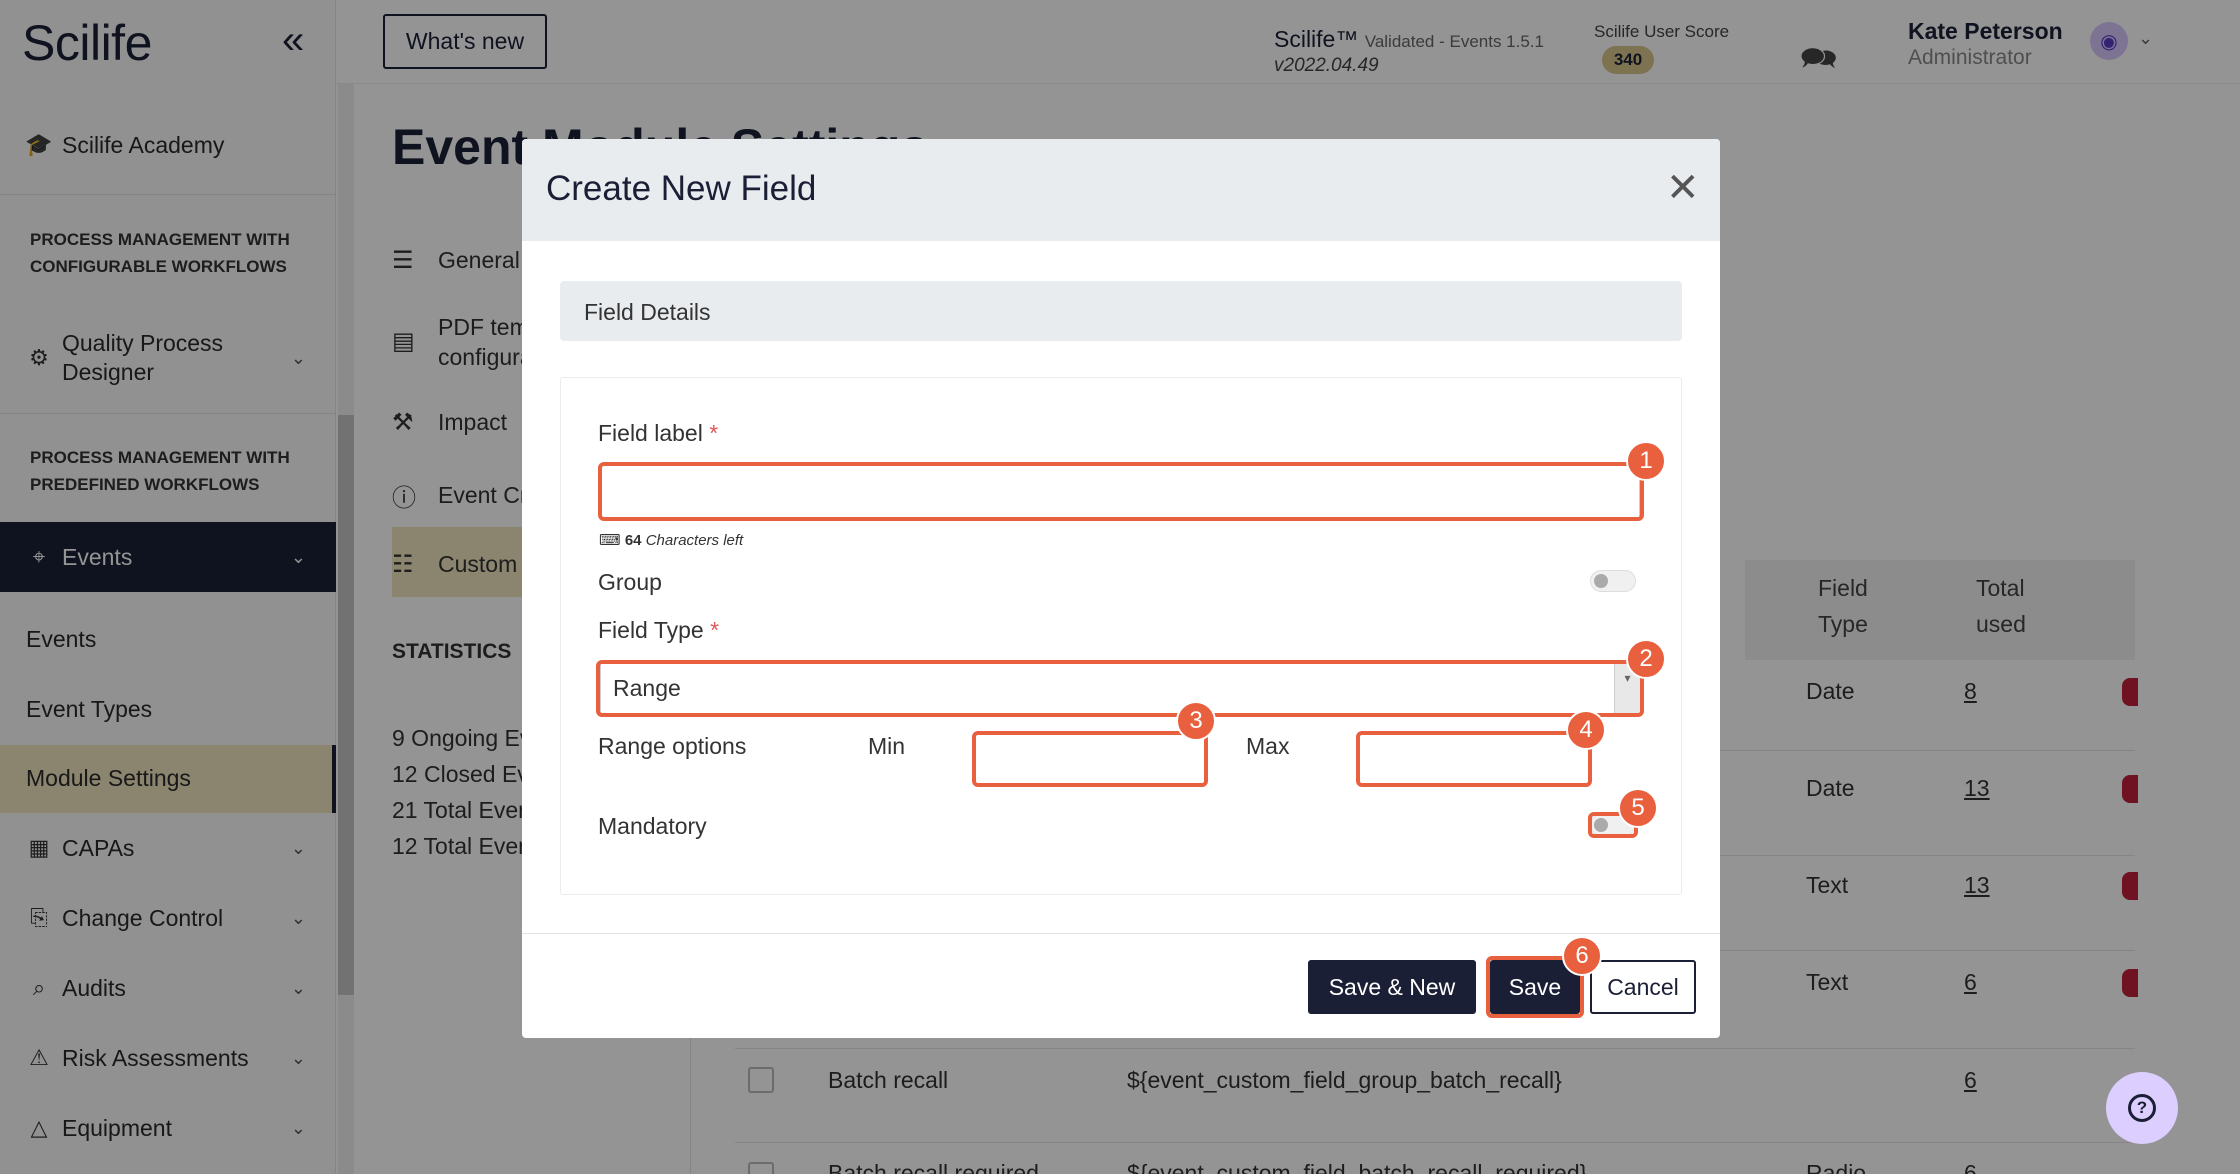 The height and width of the screenshot is (1174, 2240). I want to click on field-label-label: Field label *, so click(658, 433).